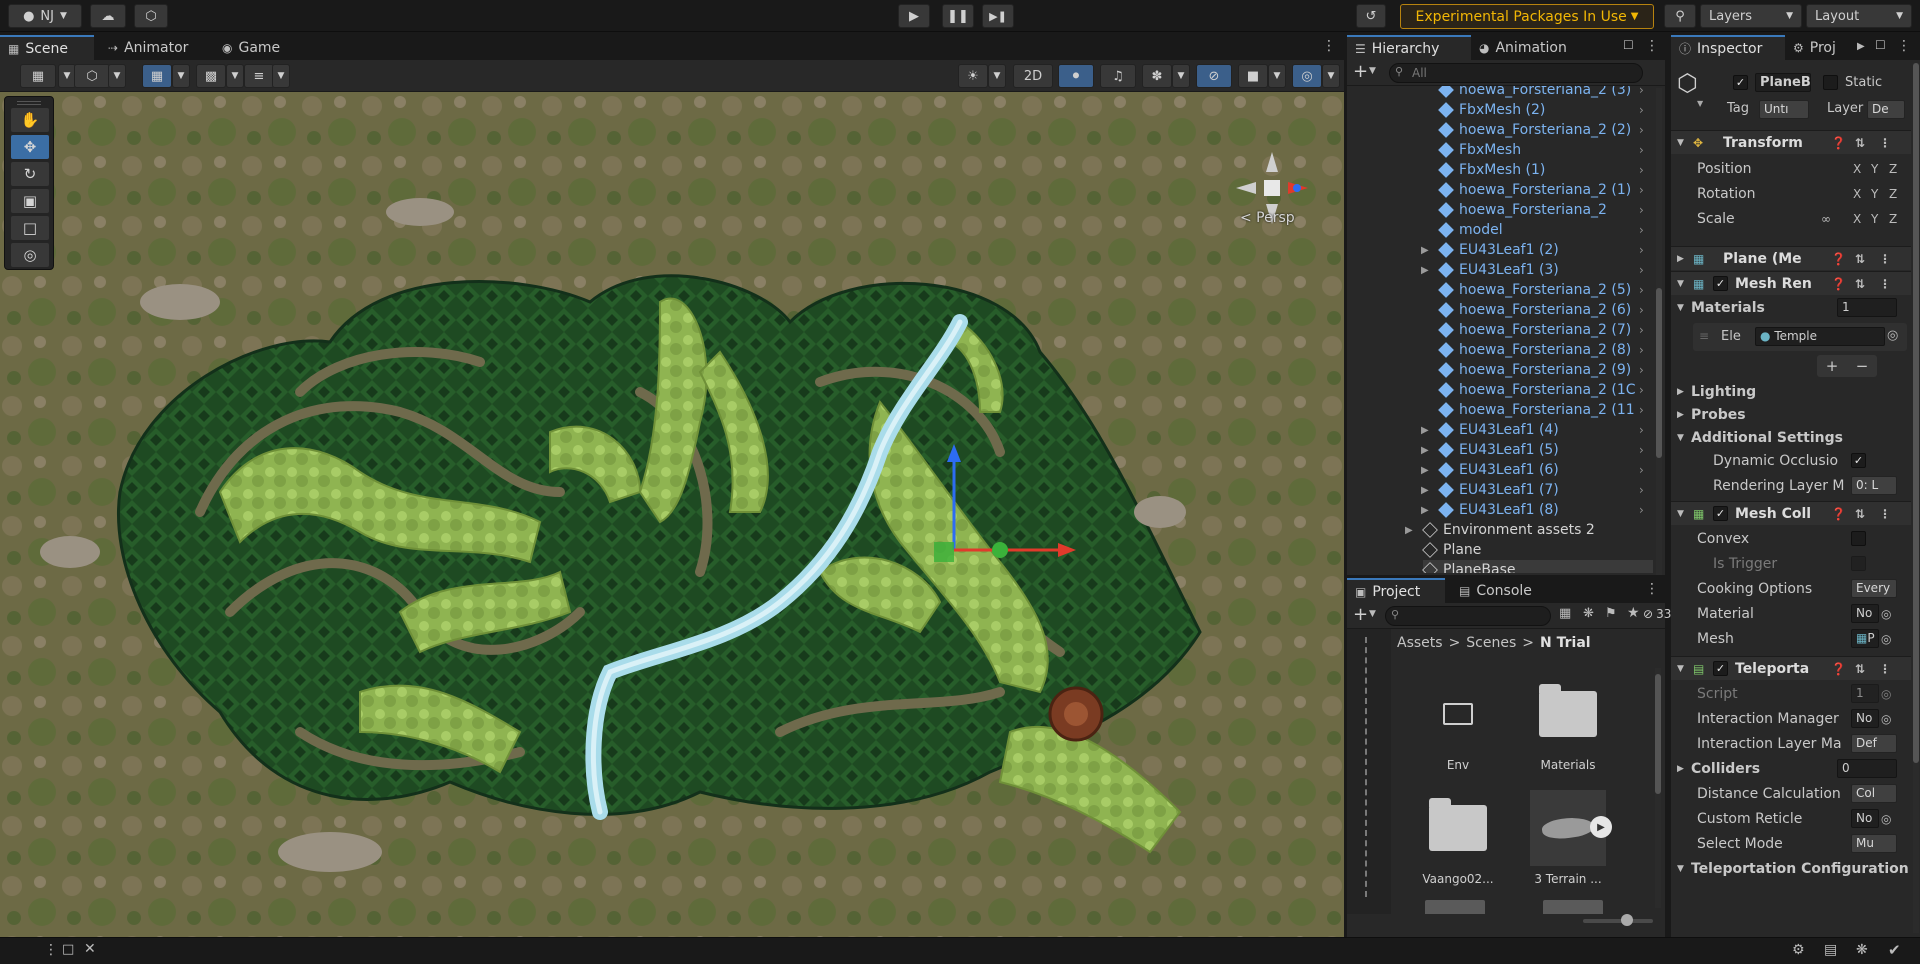 The image size is (1920, 964). Describe the element at coordinates (1545, 150) in the screenshot. I see `hierarchy-item: FbxMesh ›` at that location.